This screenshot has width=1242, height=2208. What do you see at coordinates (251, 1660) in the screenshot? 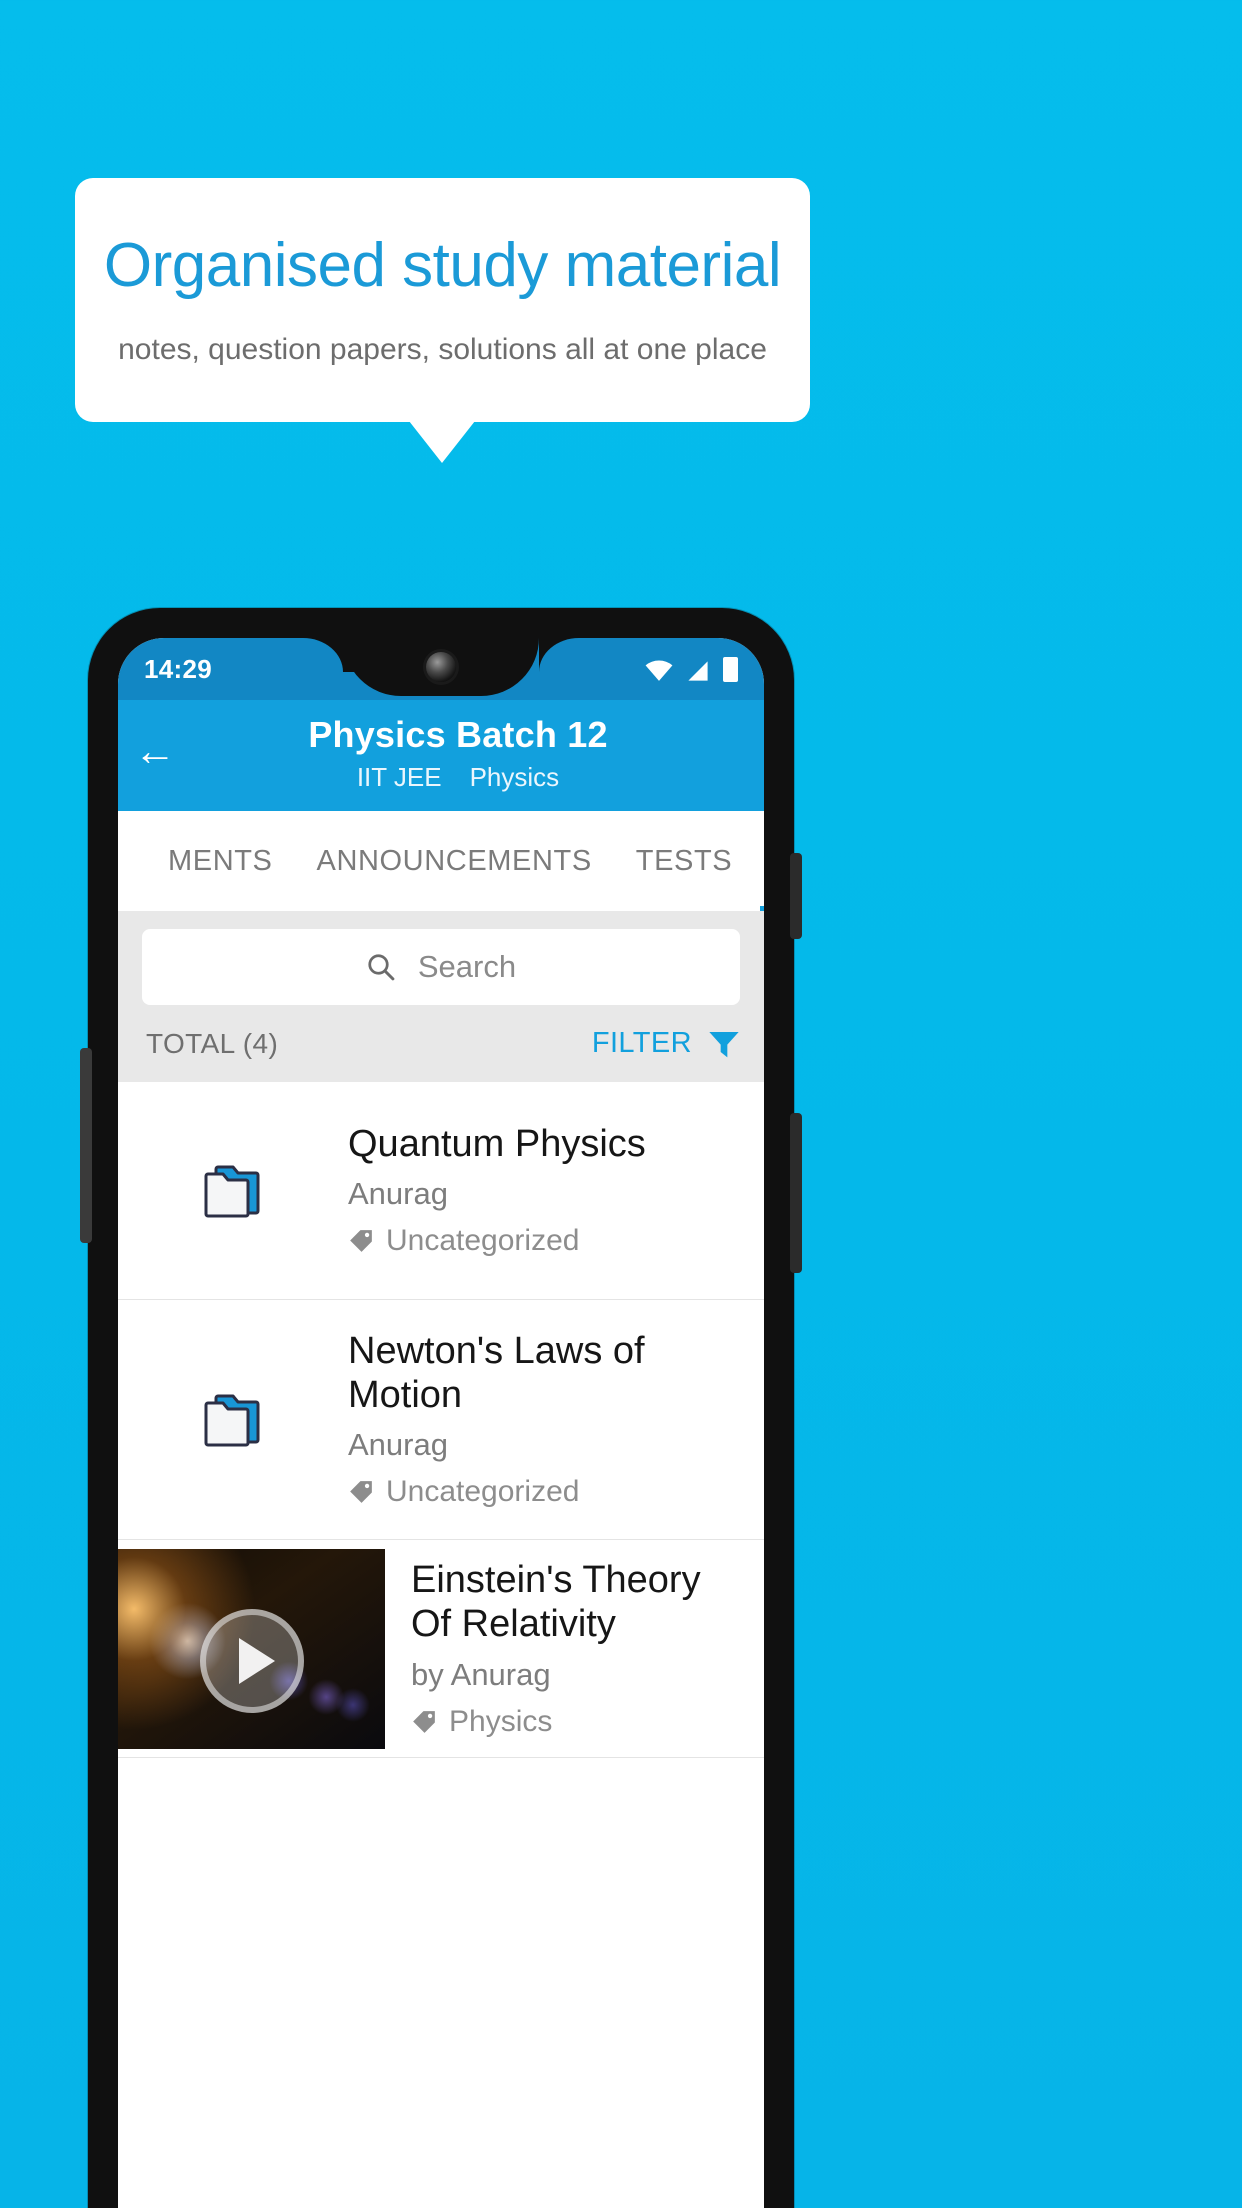
I see `play-icon` at bounding box center [251, 1660].